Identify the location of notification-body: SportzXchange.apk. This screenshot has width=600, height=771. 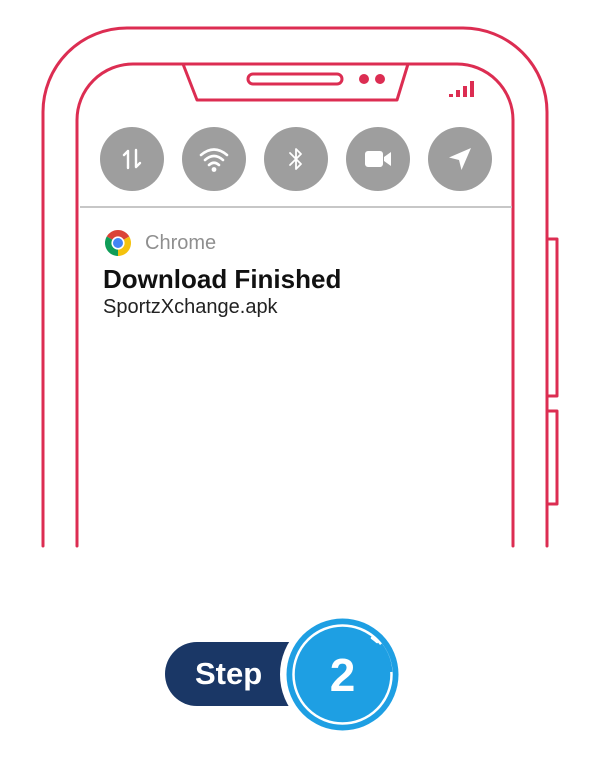
(190, 307).